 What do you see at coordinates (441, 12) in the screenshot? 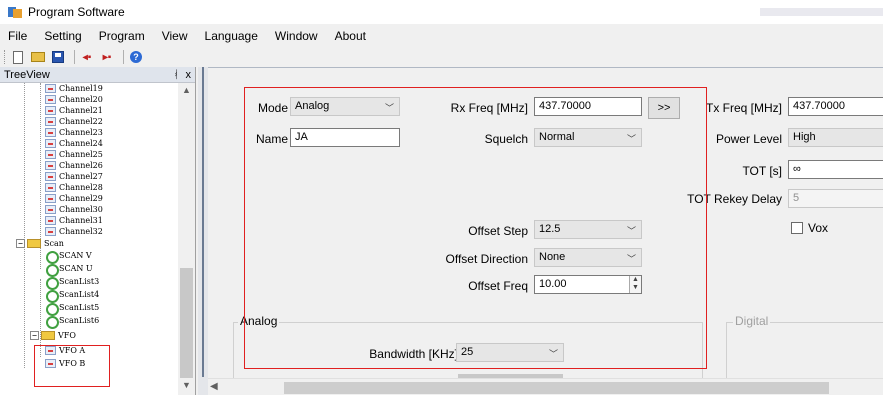
I see `title-bar: Program Software` at bounding box center [441, 12].